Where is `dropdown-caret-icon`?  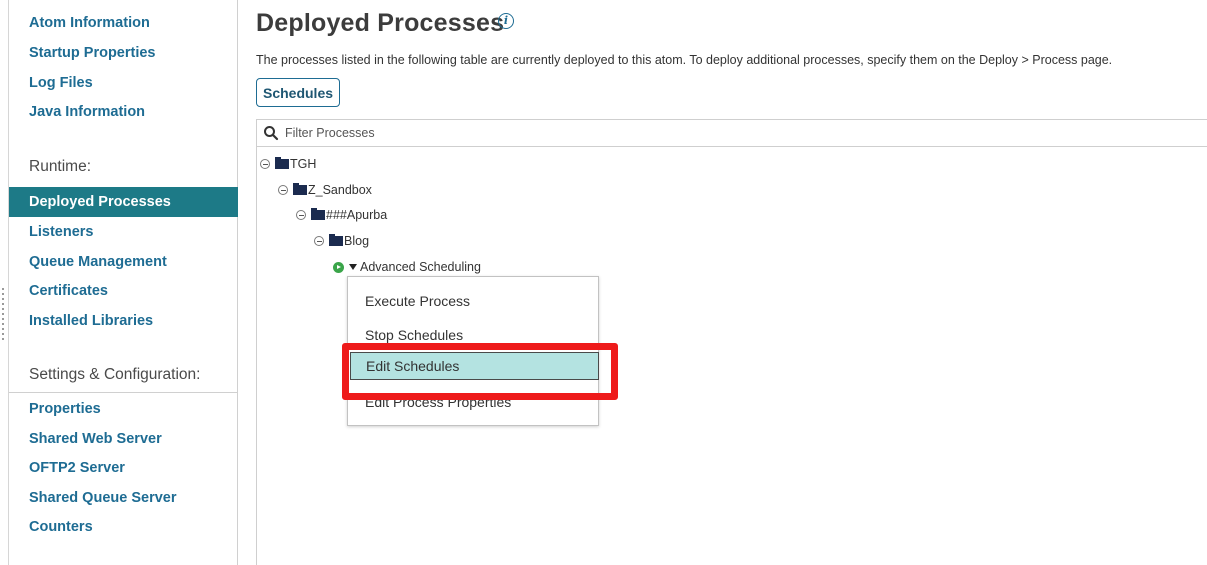
dropdown-caret-icon is located at coordinates (353, 267).